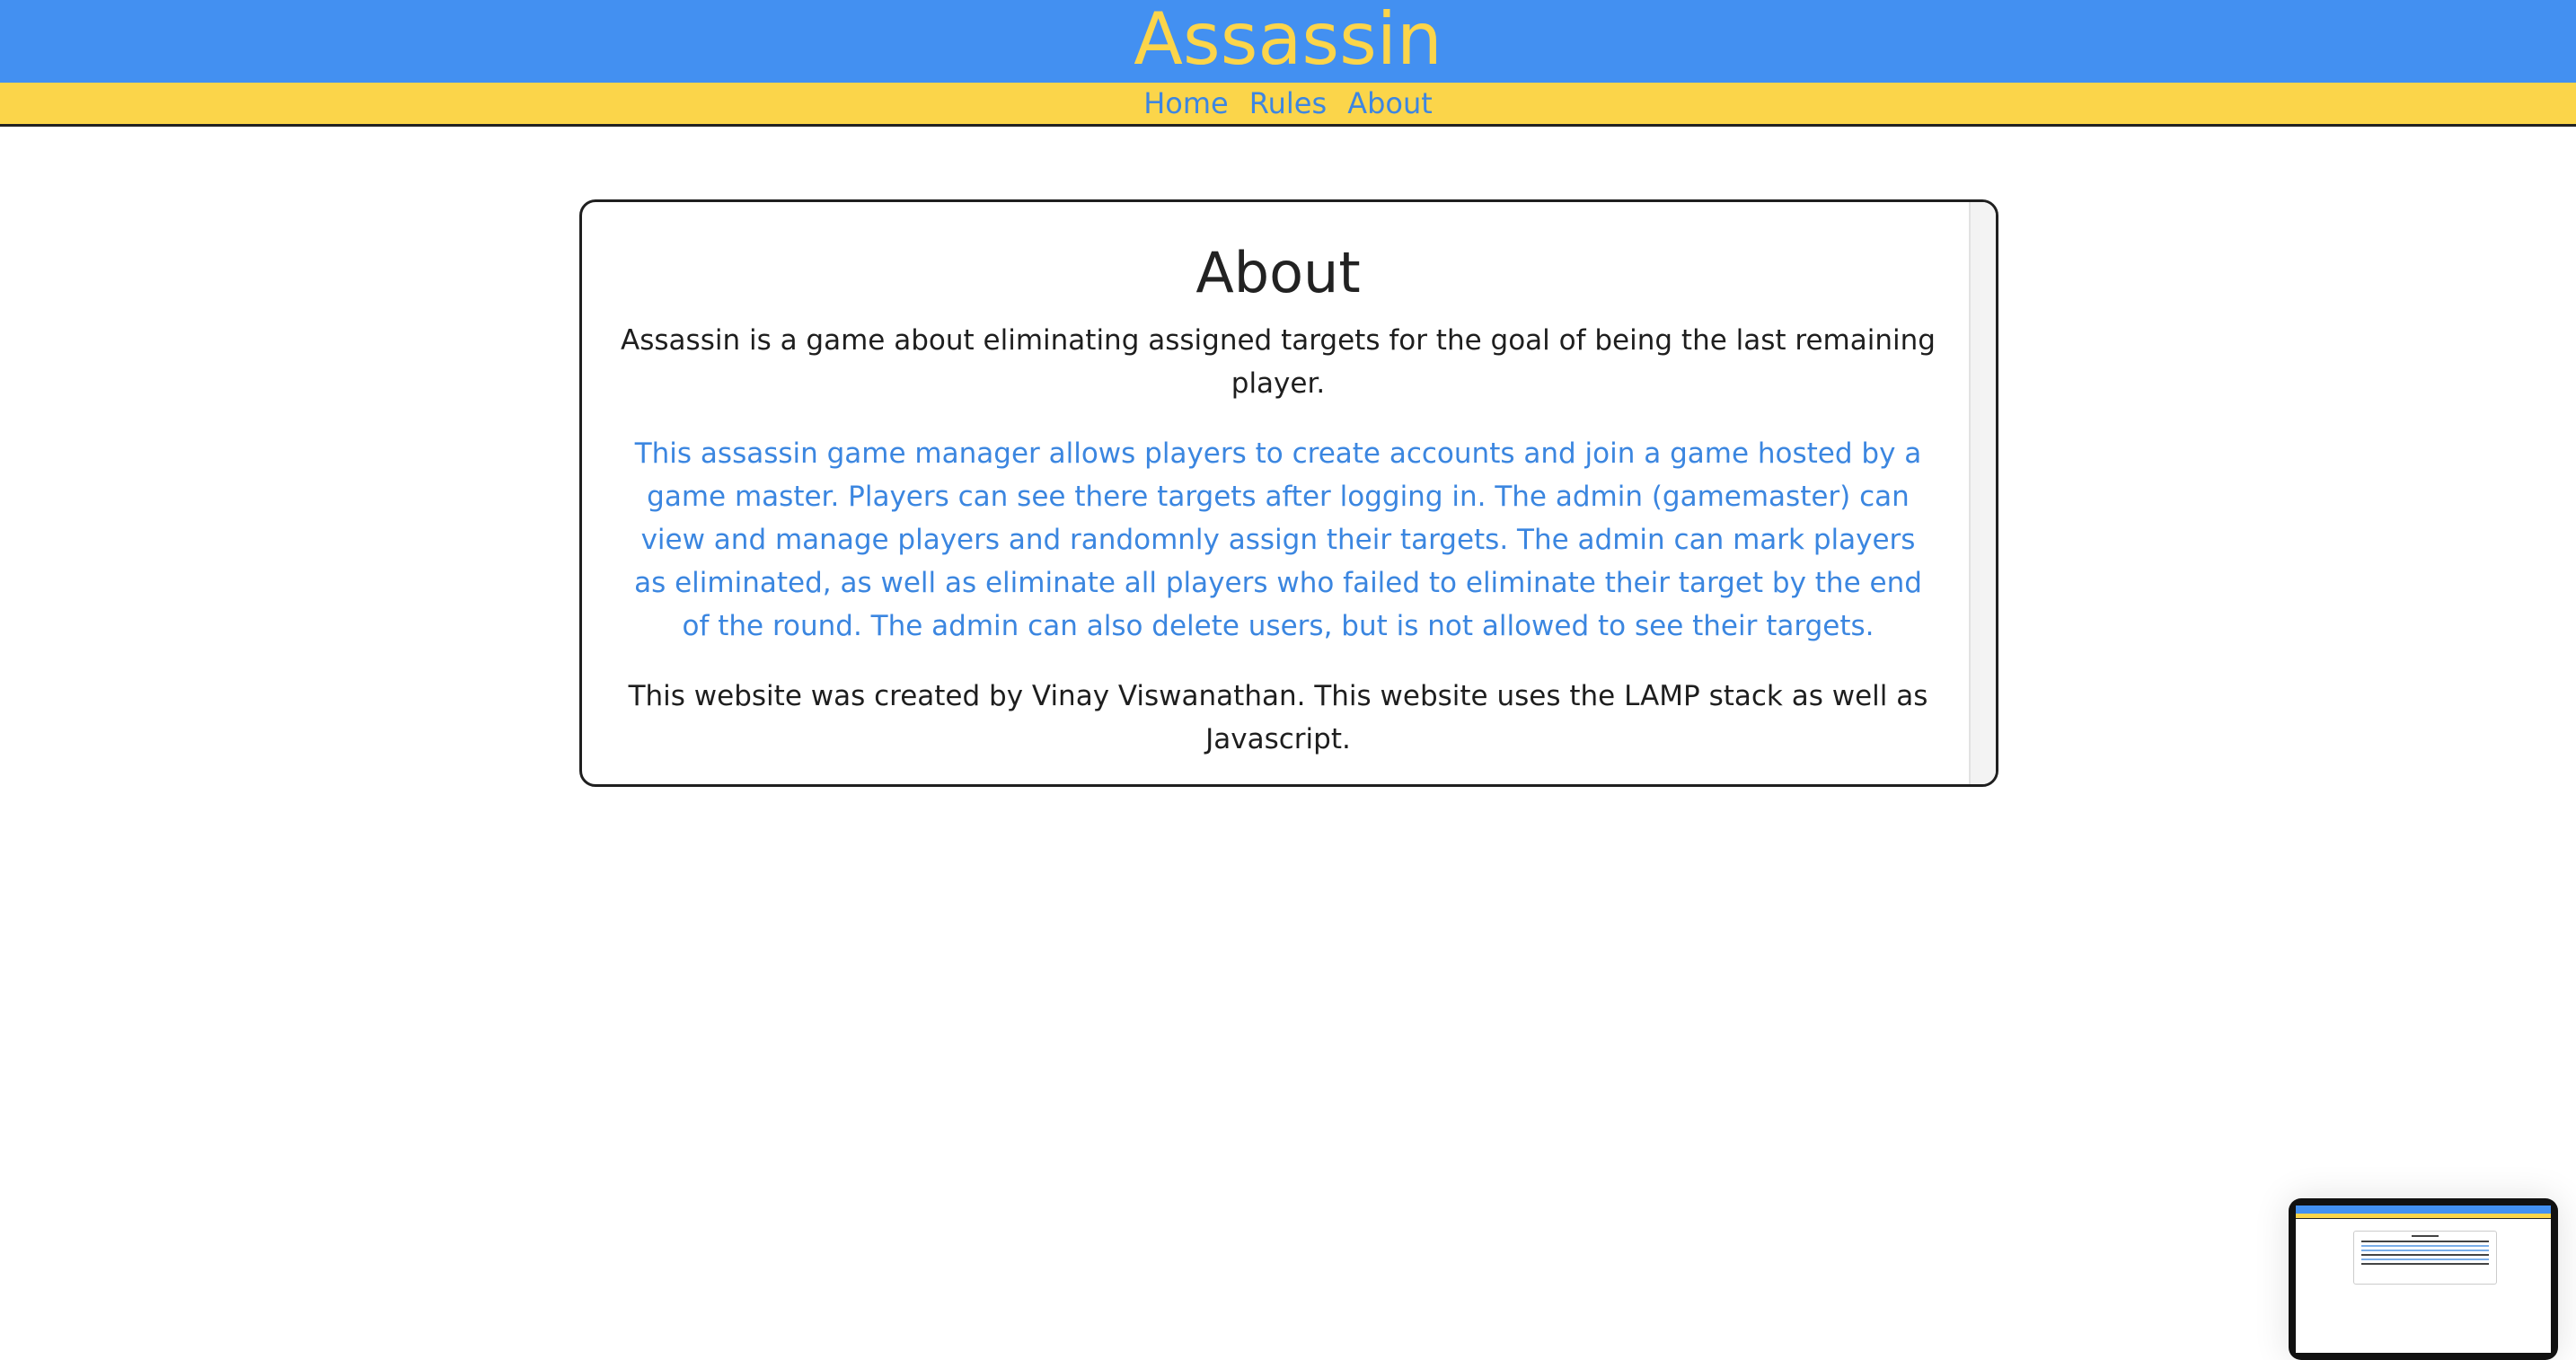  I want to click on card-scrollbar, so click(1982, 493).